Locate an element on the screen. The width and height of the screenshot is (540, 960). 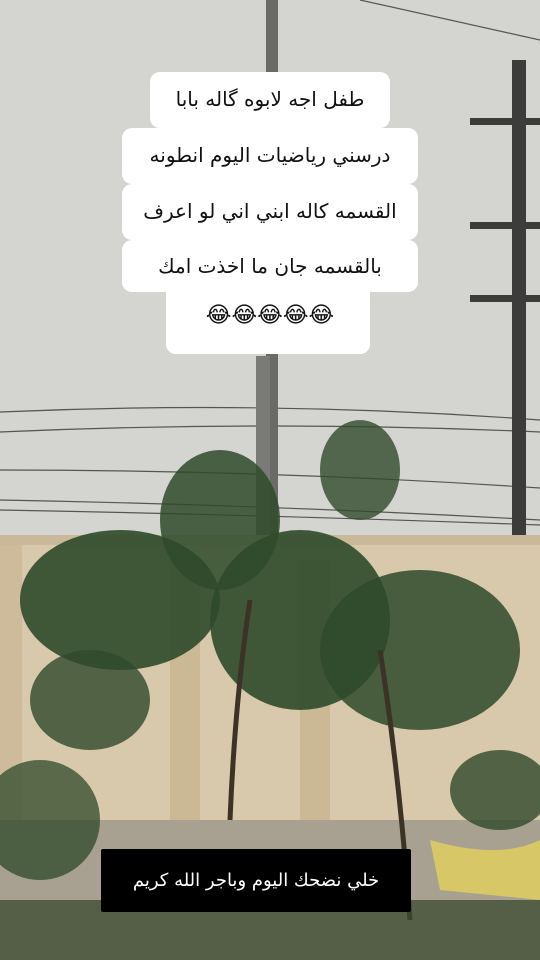
footer-text-label: خلي نضحك اليوم وباجر الله كريم is located at coordinates (256, 880).